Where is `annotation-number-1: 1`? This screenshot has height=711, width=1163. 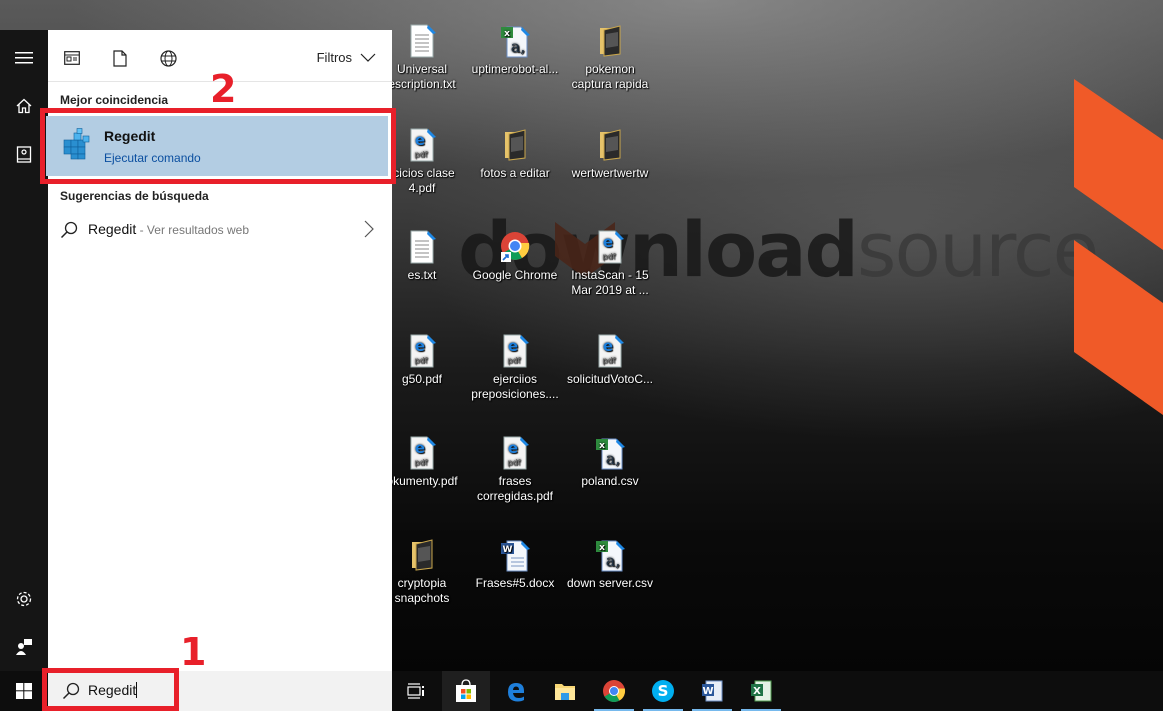
annotation-number-1: 1 is located at coordinates (193, 652).